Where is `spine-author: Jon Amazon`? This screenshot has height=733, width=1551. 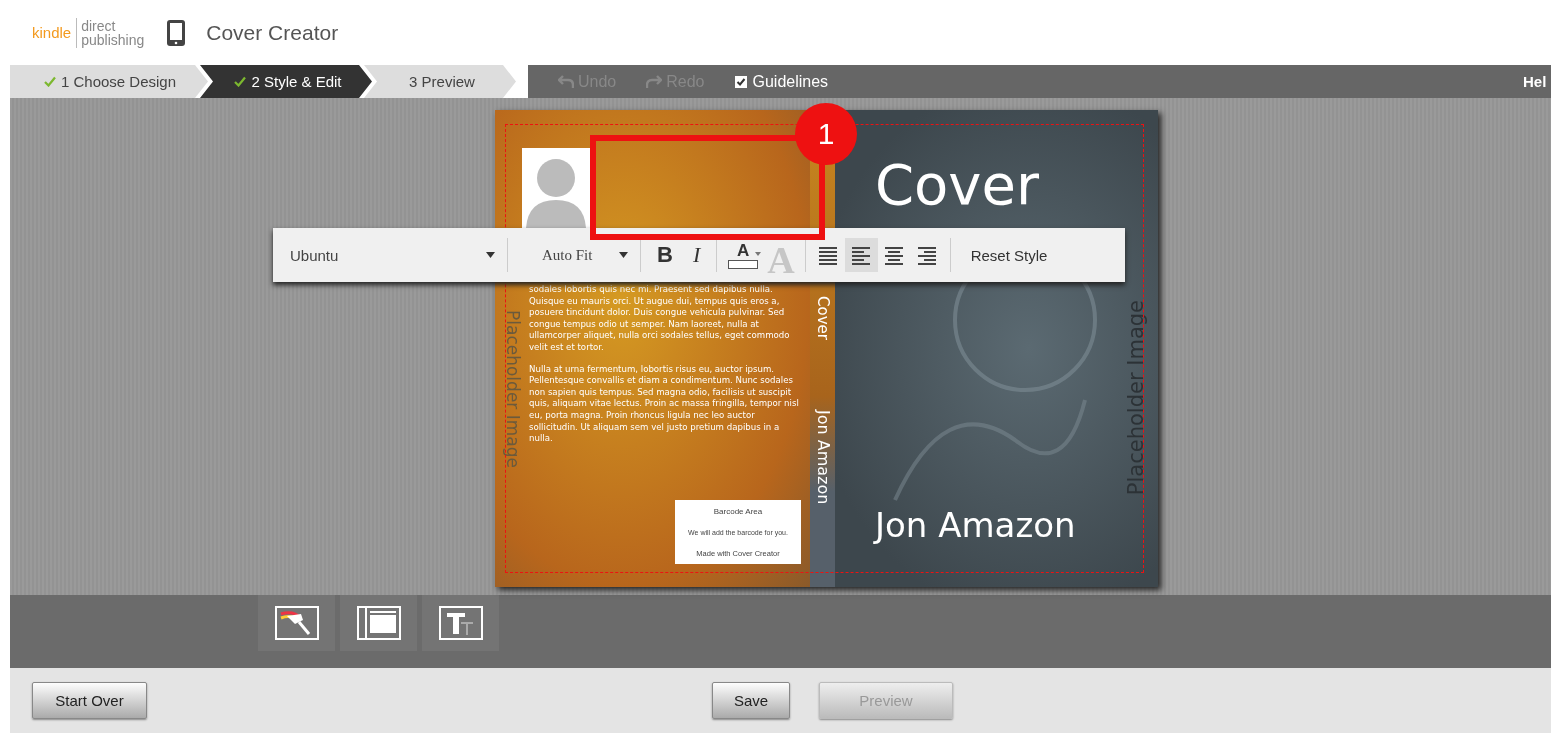 spine-author: Jon Amazon is located at coordinates (823, 457).